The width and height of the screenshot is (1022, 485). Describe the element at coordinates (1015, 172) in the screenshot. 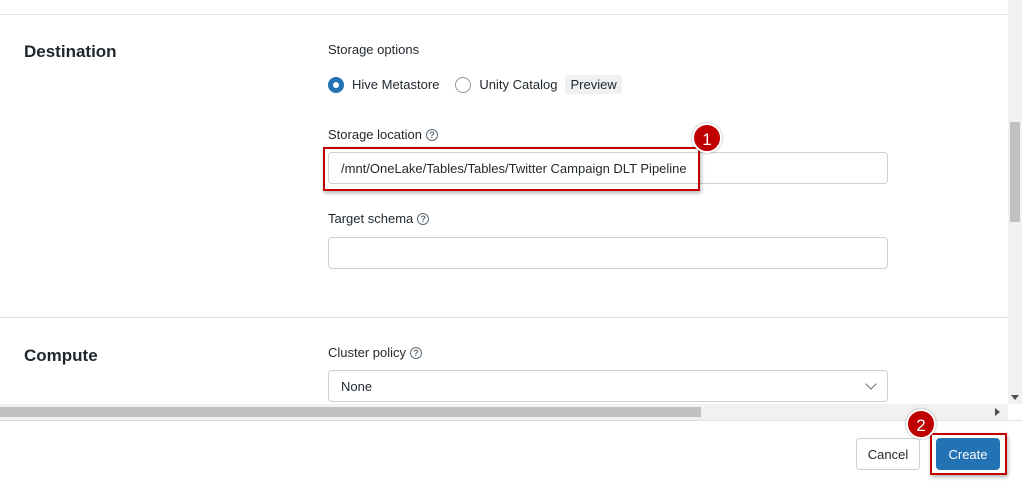

I see `vertical-scrollbar-thumb` at that location.